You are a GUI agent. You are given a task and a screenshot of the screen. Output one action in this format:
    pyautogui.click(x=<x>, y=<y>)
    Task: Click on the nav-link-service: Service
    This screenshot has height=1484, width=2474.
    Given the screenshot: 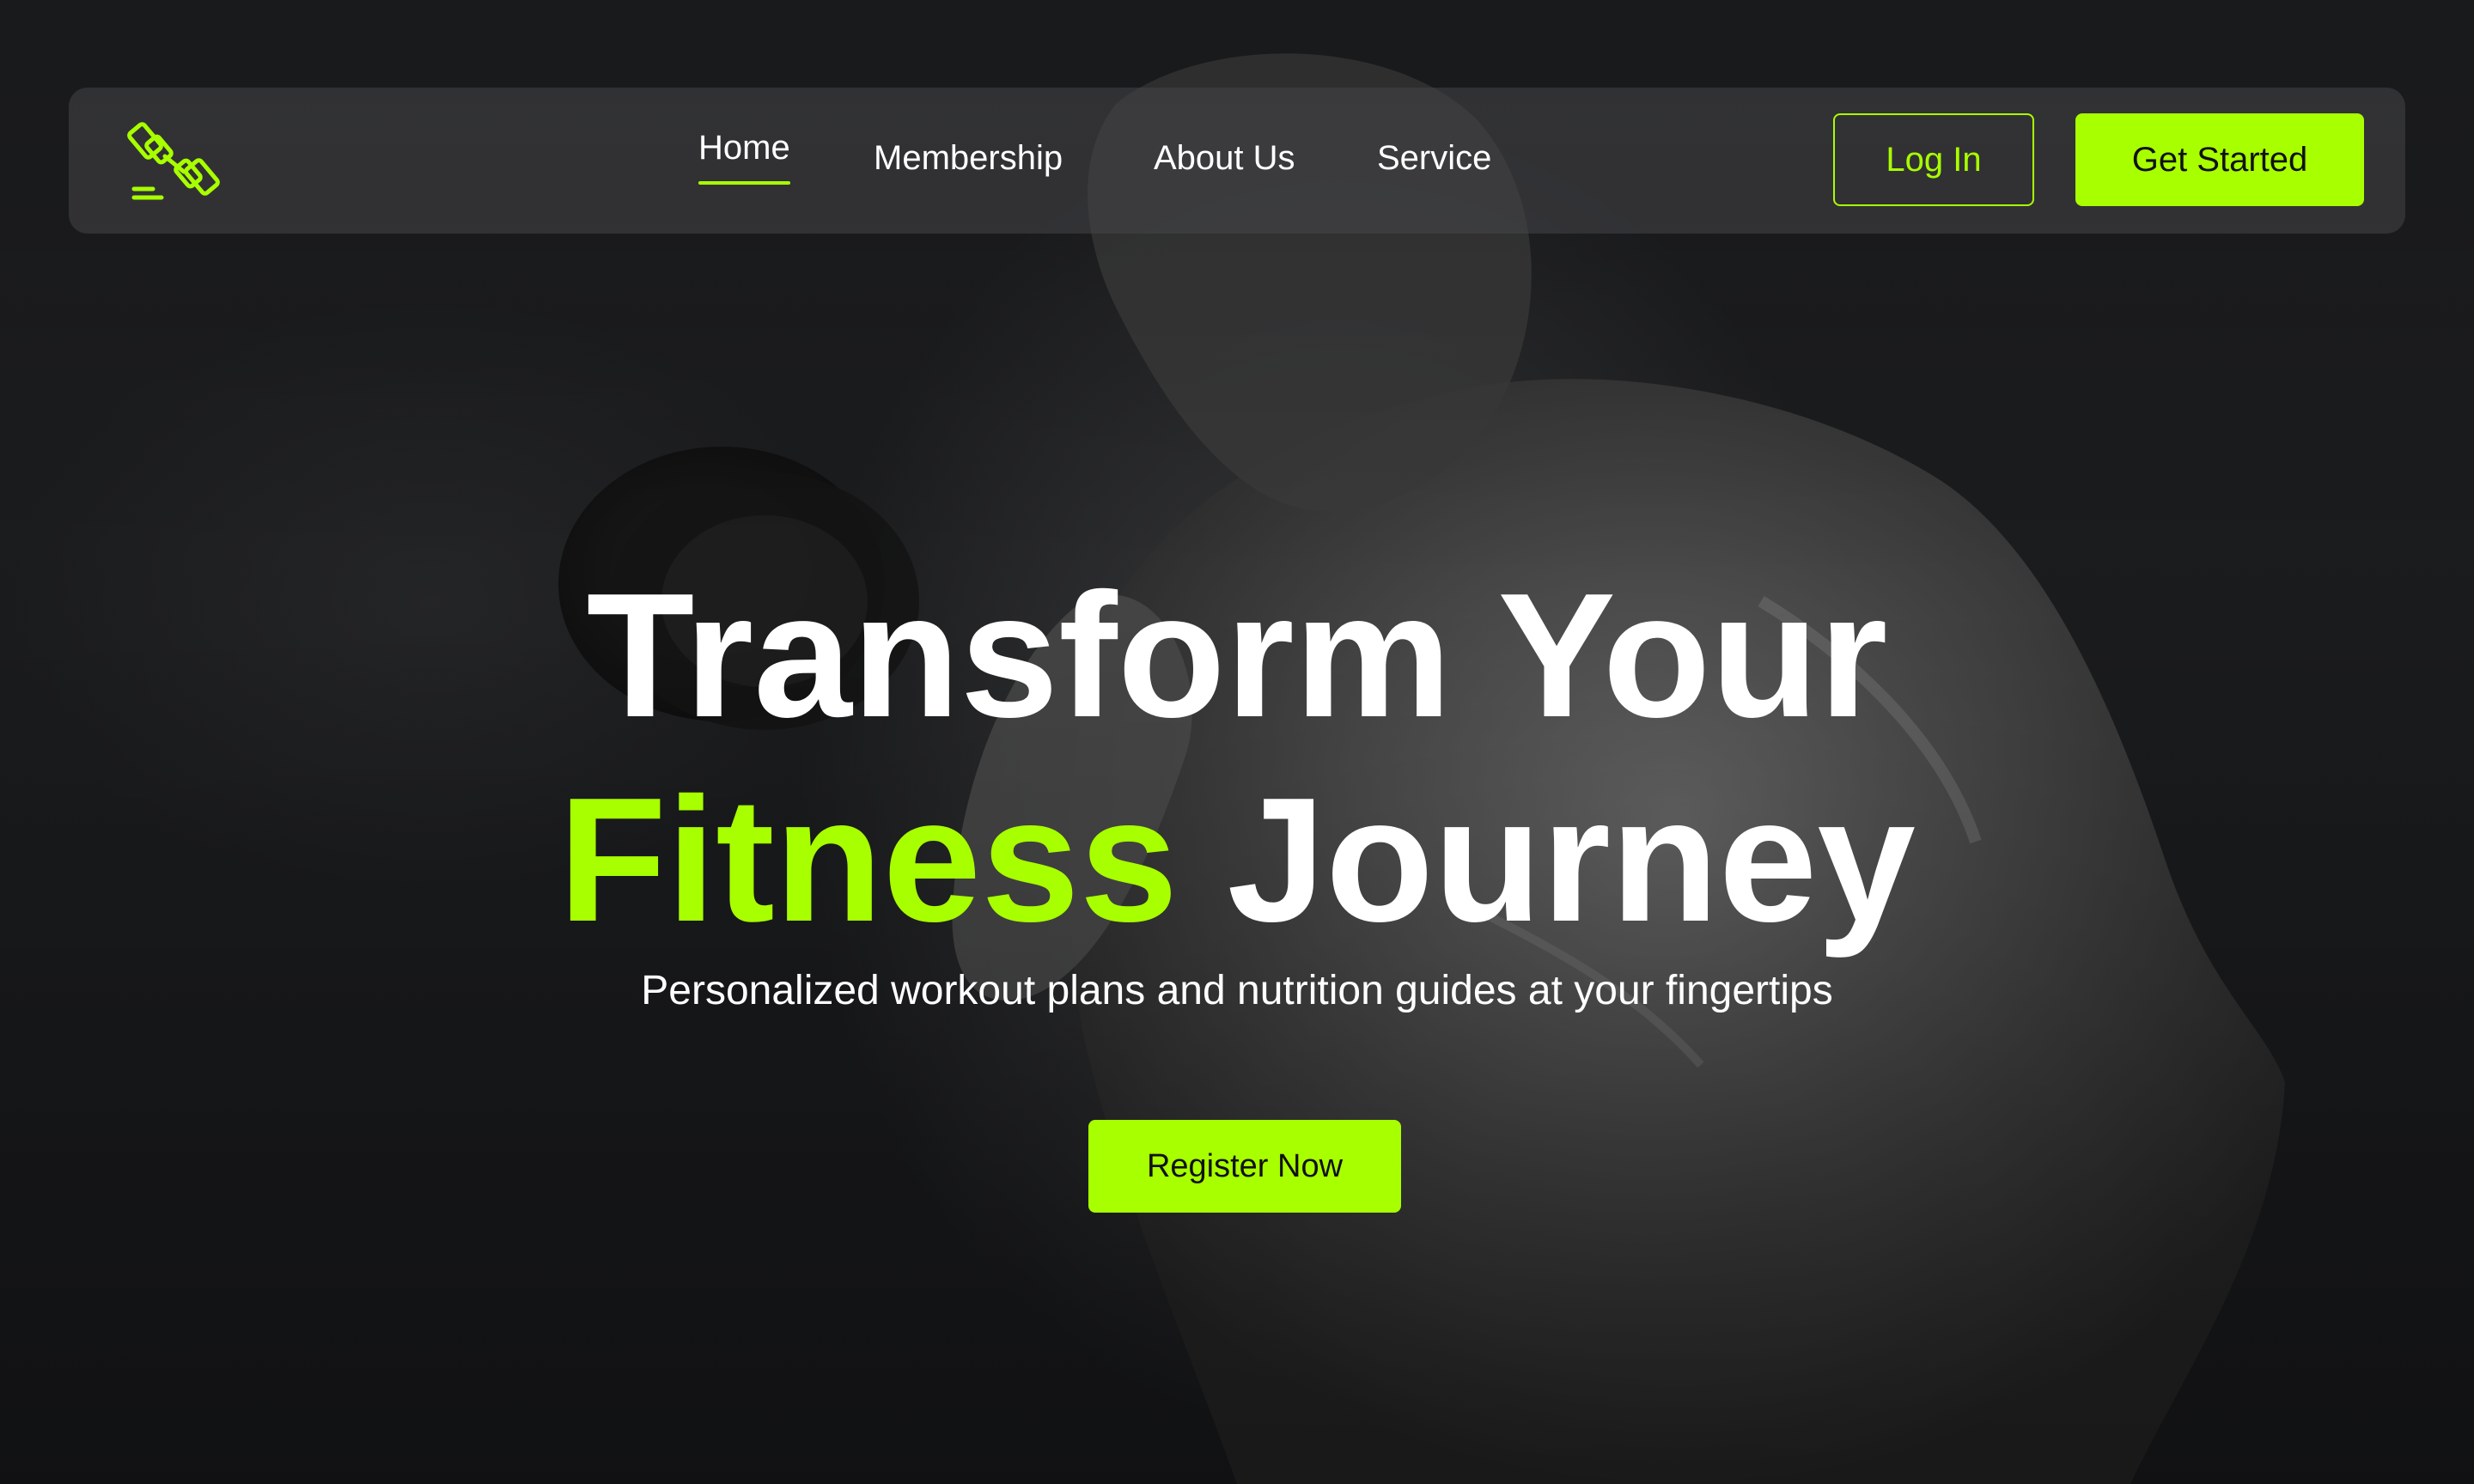 What is the action you would take?
    pyautogui.click(x=1434, y=158)
    